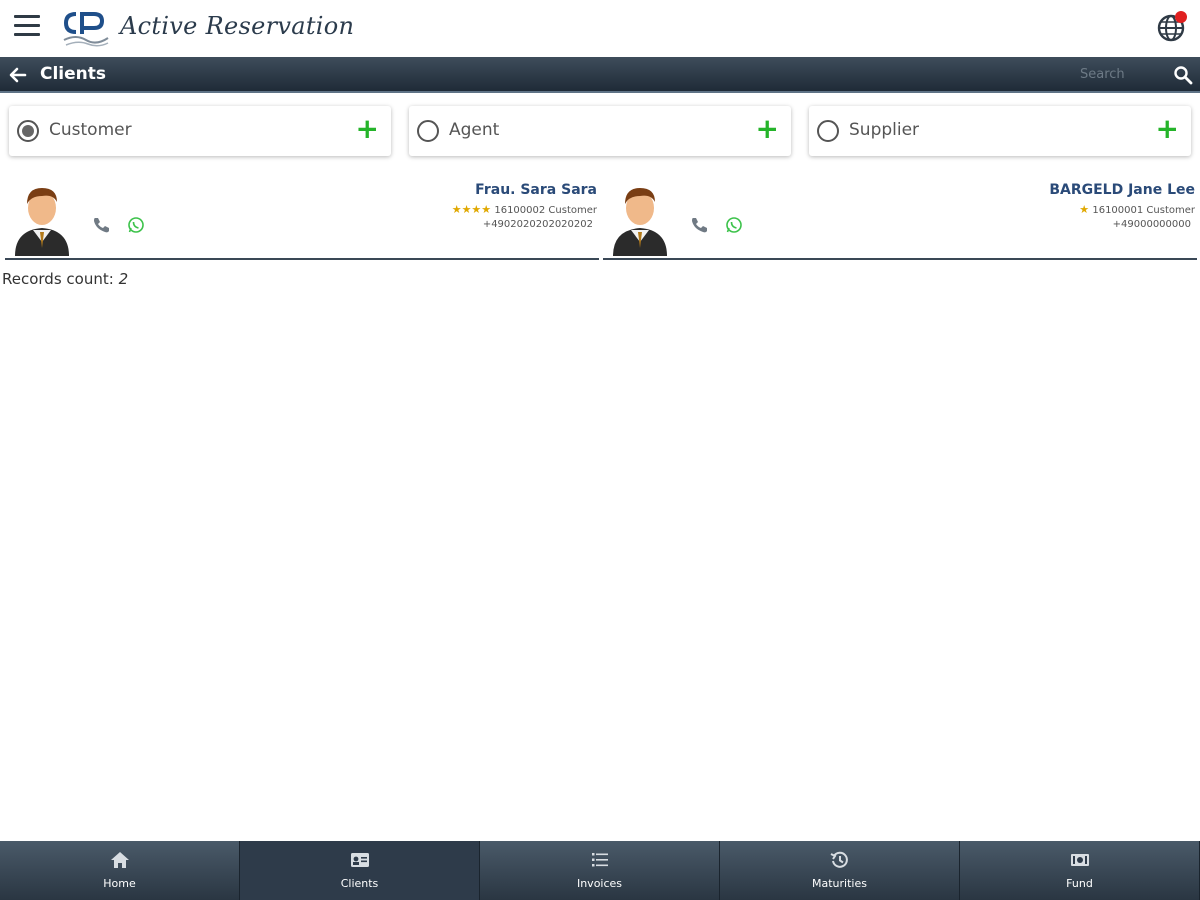 The image size is (1200, 900). I want to click on add-customer-button: +, so click(367, 129).